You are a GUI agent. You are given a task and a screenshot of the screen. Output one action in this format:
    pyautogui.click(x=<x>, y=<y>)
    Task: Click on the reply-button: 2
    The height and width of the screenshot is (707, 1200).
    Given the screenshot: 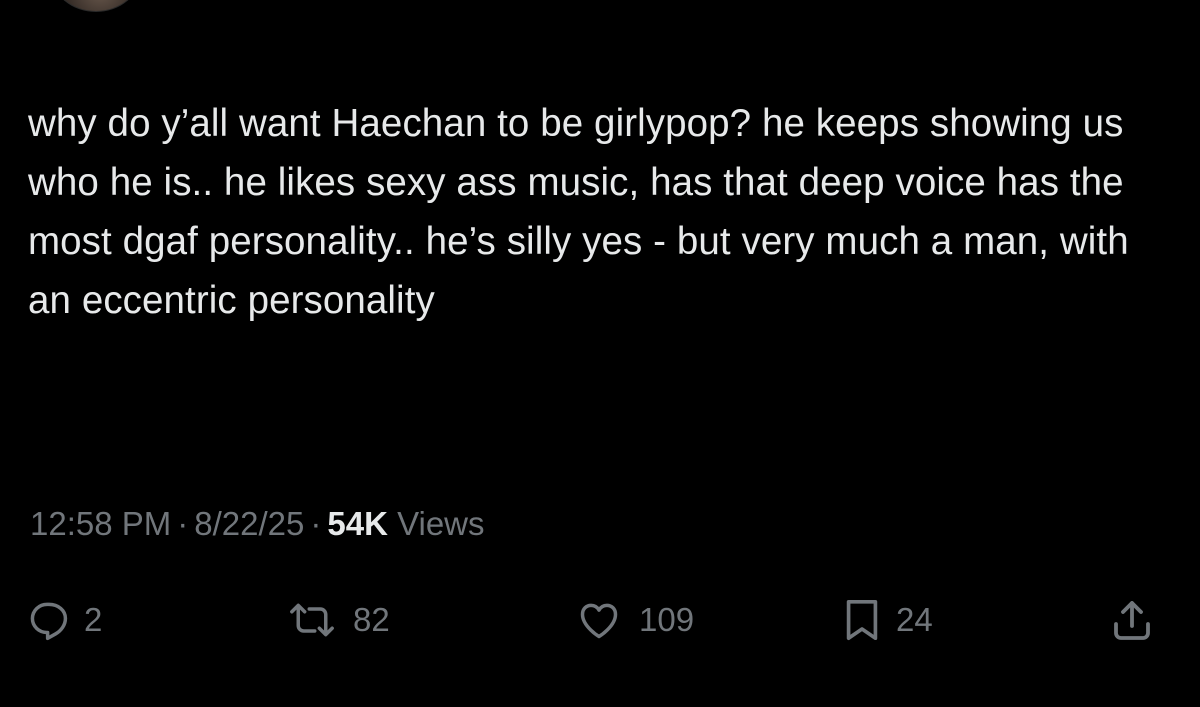 What is the action you would take?
    pyautogui.click(x=64, y=620)
    